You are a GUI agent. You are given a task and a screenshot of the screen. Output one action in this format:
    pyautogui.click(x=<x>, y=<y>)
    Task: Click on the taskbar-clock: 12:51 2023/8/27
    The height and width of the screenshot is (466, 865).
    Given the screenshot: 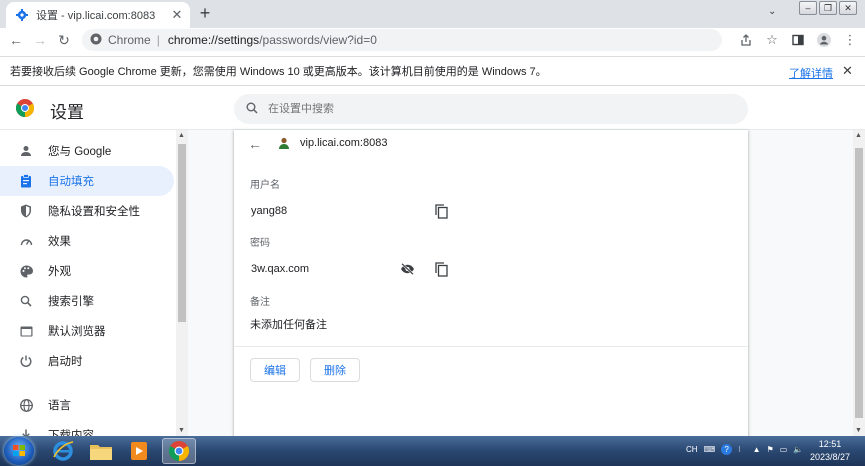 What is the action you would take?
    pyautogui.click(x=830, y=451)
    